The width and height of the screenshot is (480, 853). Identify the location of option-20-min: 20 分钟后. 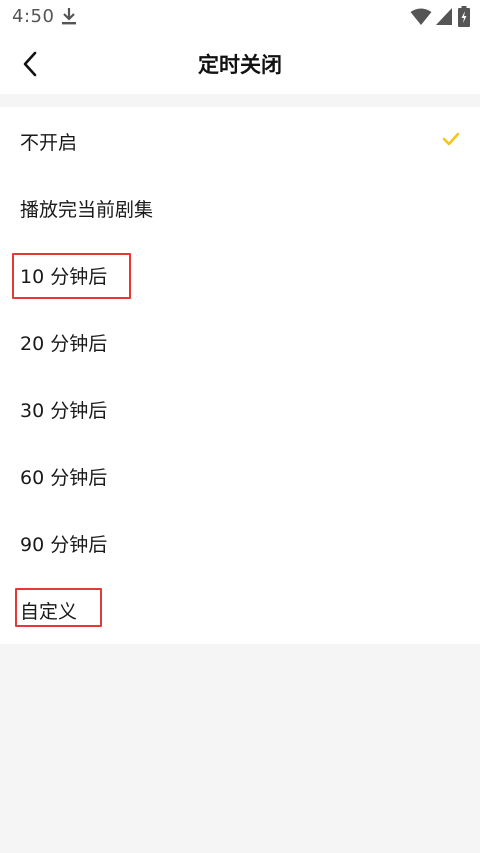
(240, 341).